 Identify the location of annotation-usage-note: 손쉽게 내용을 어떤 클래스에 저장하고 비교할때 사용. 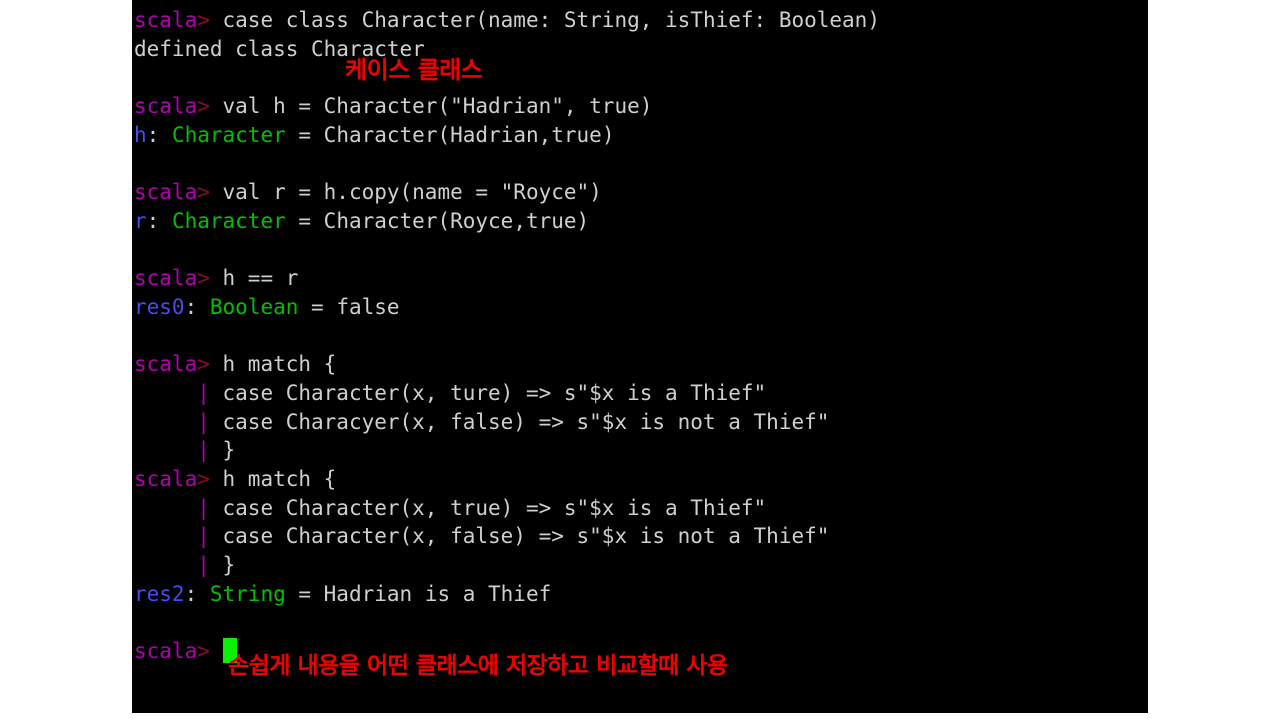
(478, 666).